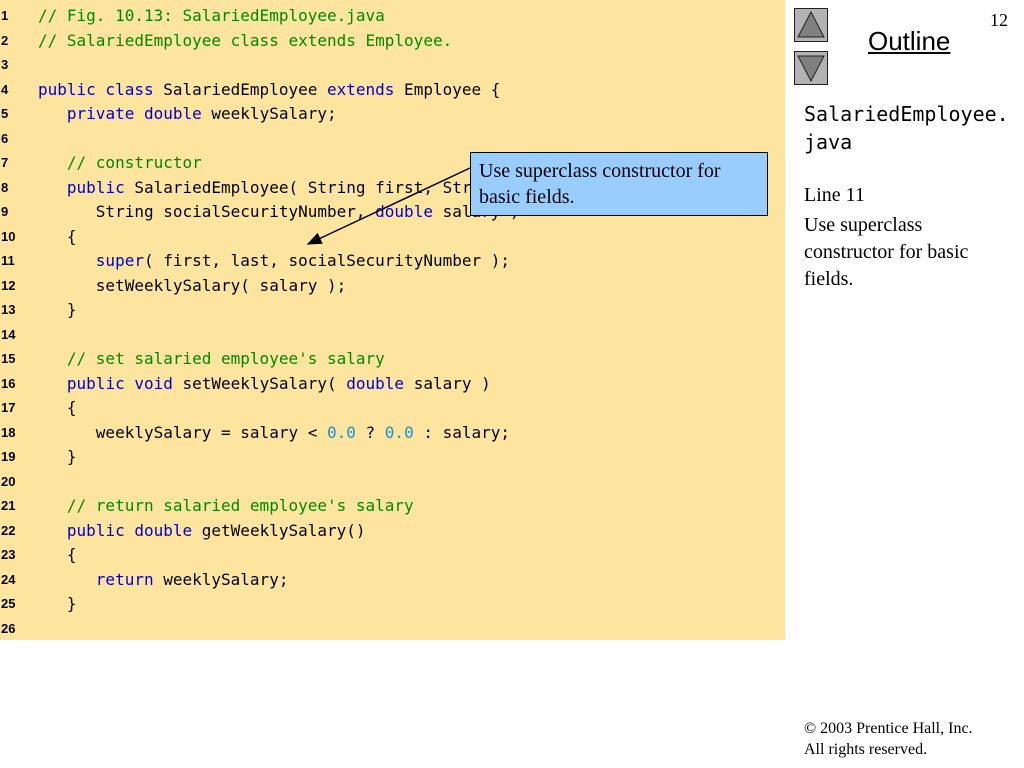  I want to click on line-number: 3, so click(5, 64).